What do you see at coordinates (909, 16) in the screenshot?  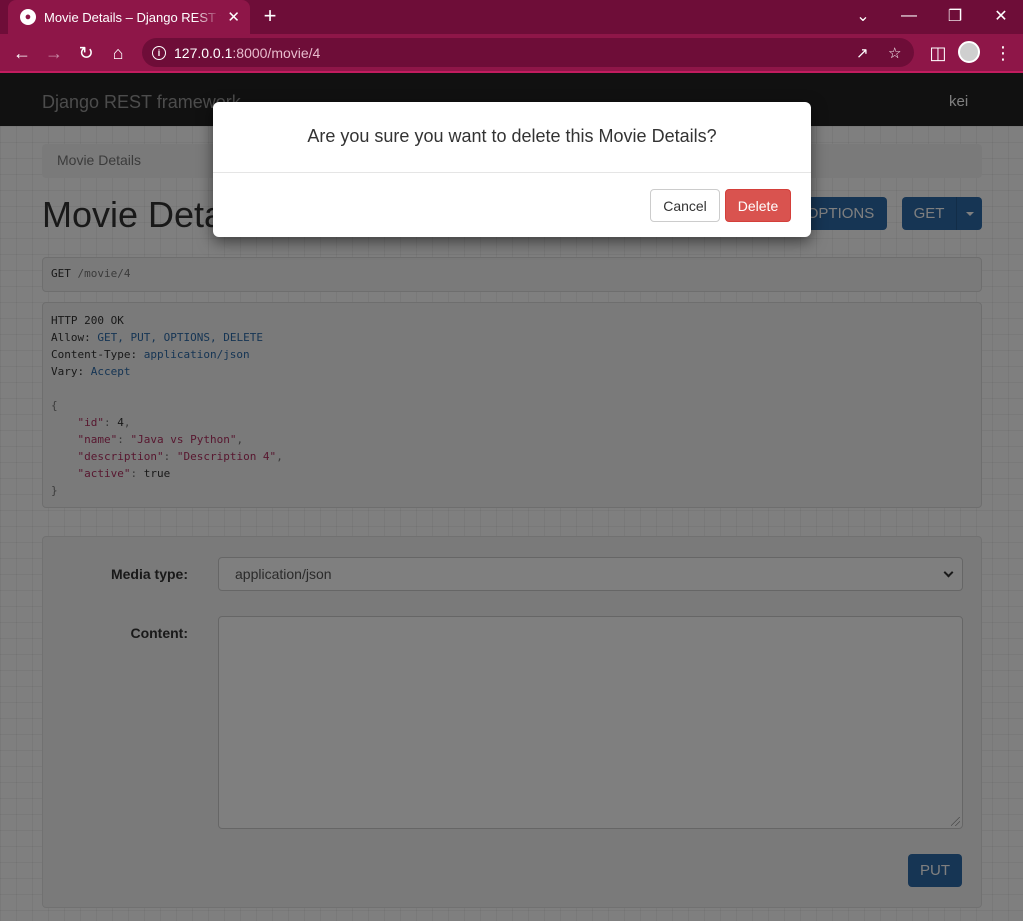 I see `minimize-icon: —` at bounding box center [909, 16].